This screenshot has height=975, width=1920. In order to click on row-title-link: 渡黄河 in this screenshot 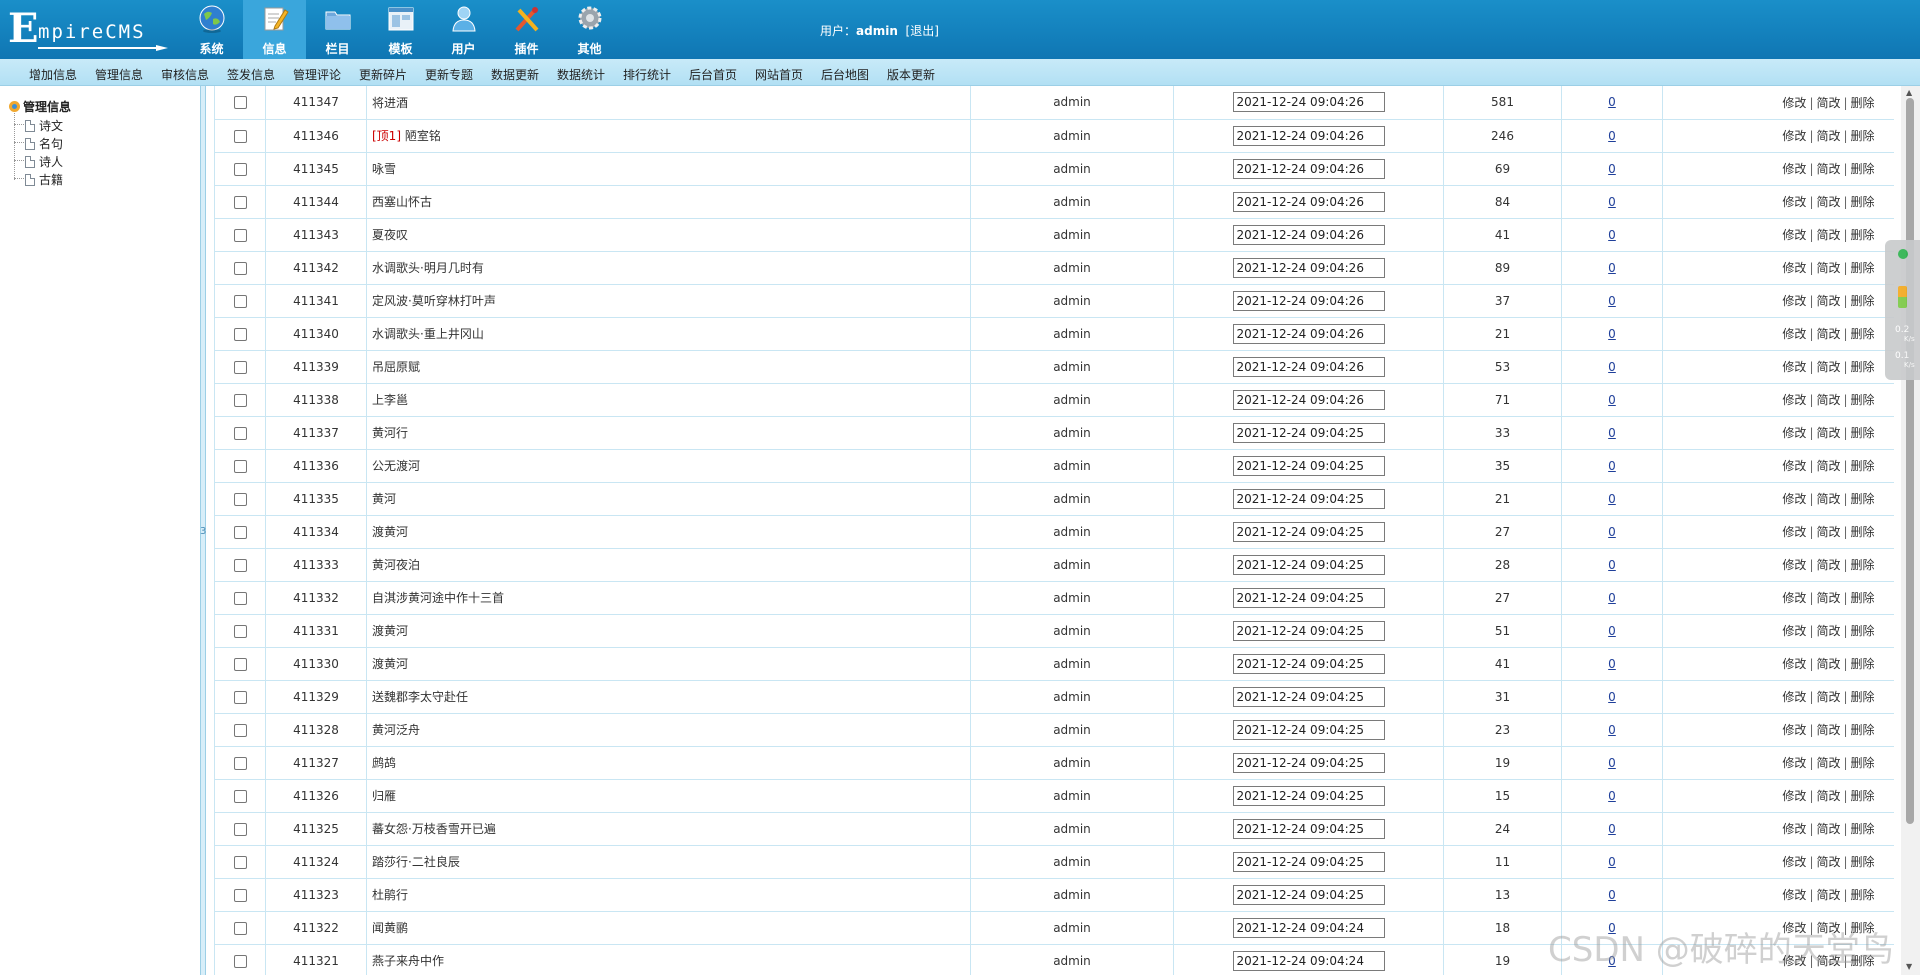, I will do `click(390, 532)`.